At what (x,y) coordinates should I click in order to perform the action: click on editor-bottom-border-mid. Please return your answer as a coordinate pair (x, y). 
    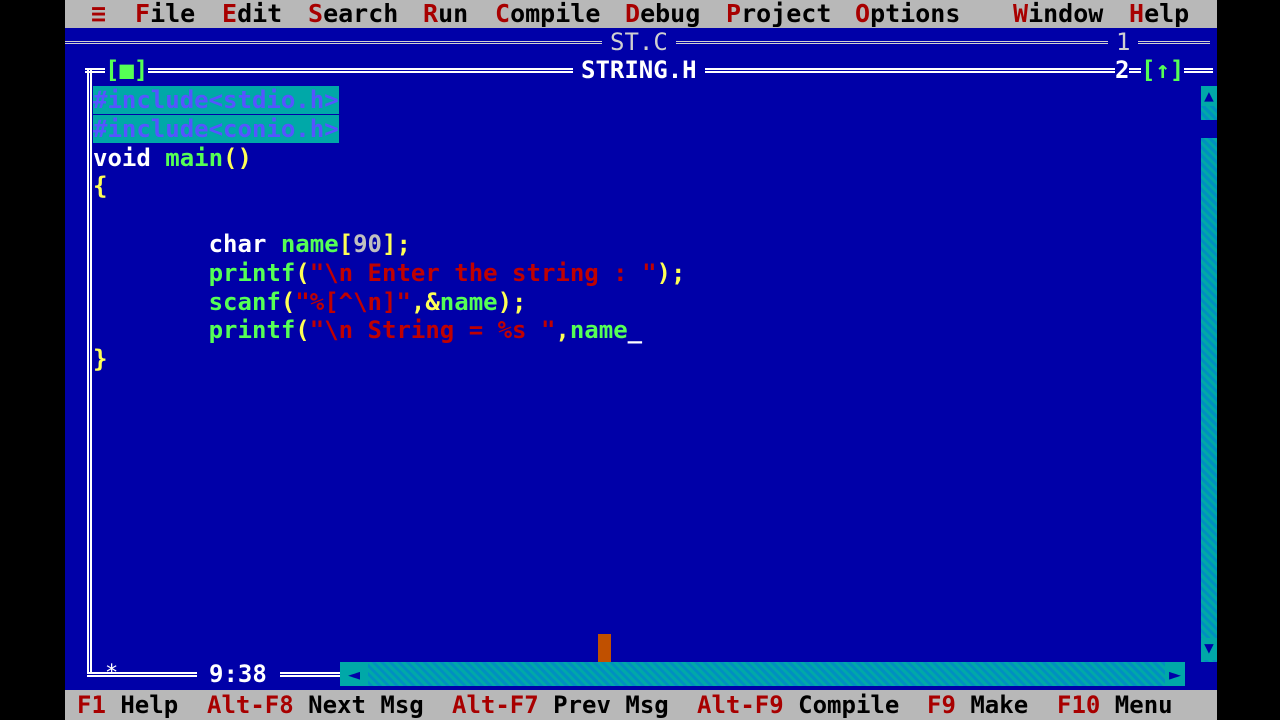
    Looking at the image, I should click on (310, 674).